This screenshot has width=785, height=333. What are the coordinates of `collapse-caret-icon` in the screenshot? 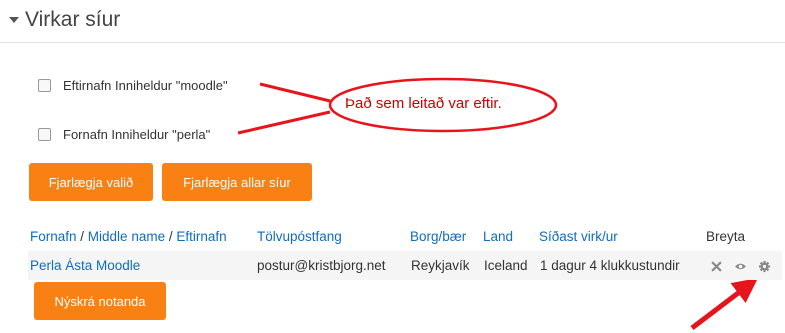 It's located at (14, 20).